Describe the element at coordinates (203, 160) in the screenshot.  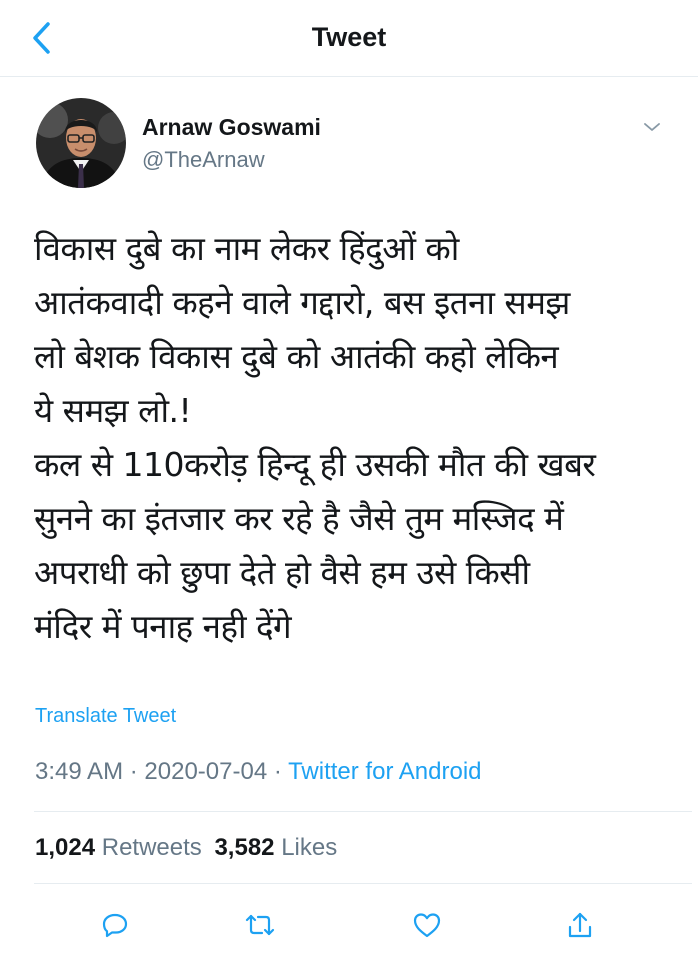
I see `author-handle: @TheArnaw` at that location.